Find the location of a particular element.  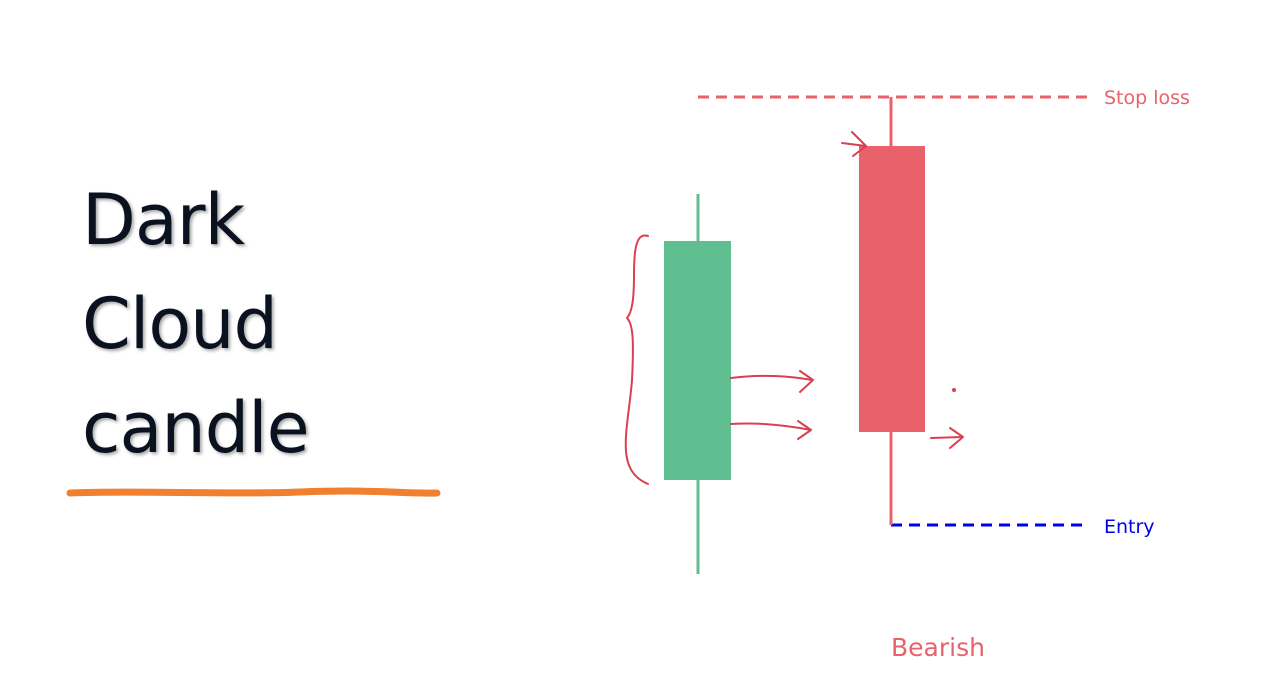

arrow-annotation-head-icon is located at coordinates (806, 381).